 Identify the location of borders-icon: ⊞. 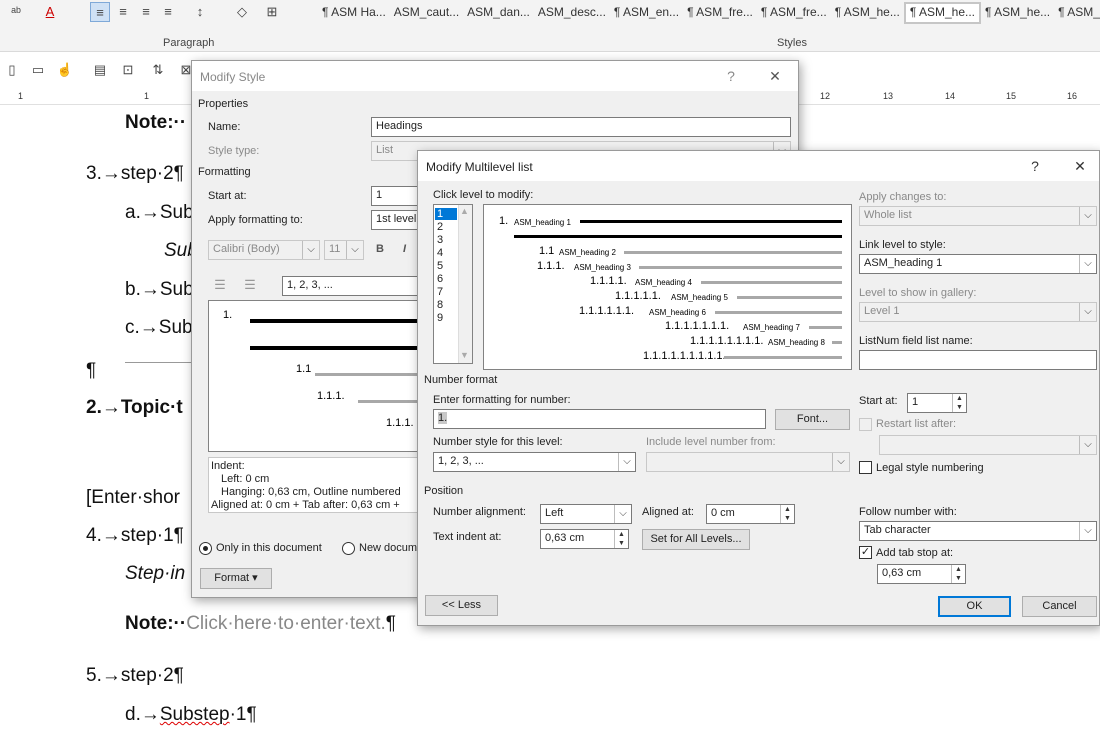
(272, 12).